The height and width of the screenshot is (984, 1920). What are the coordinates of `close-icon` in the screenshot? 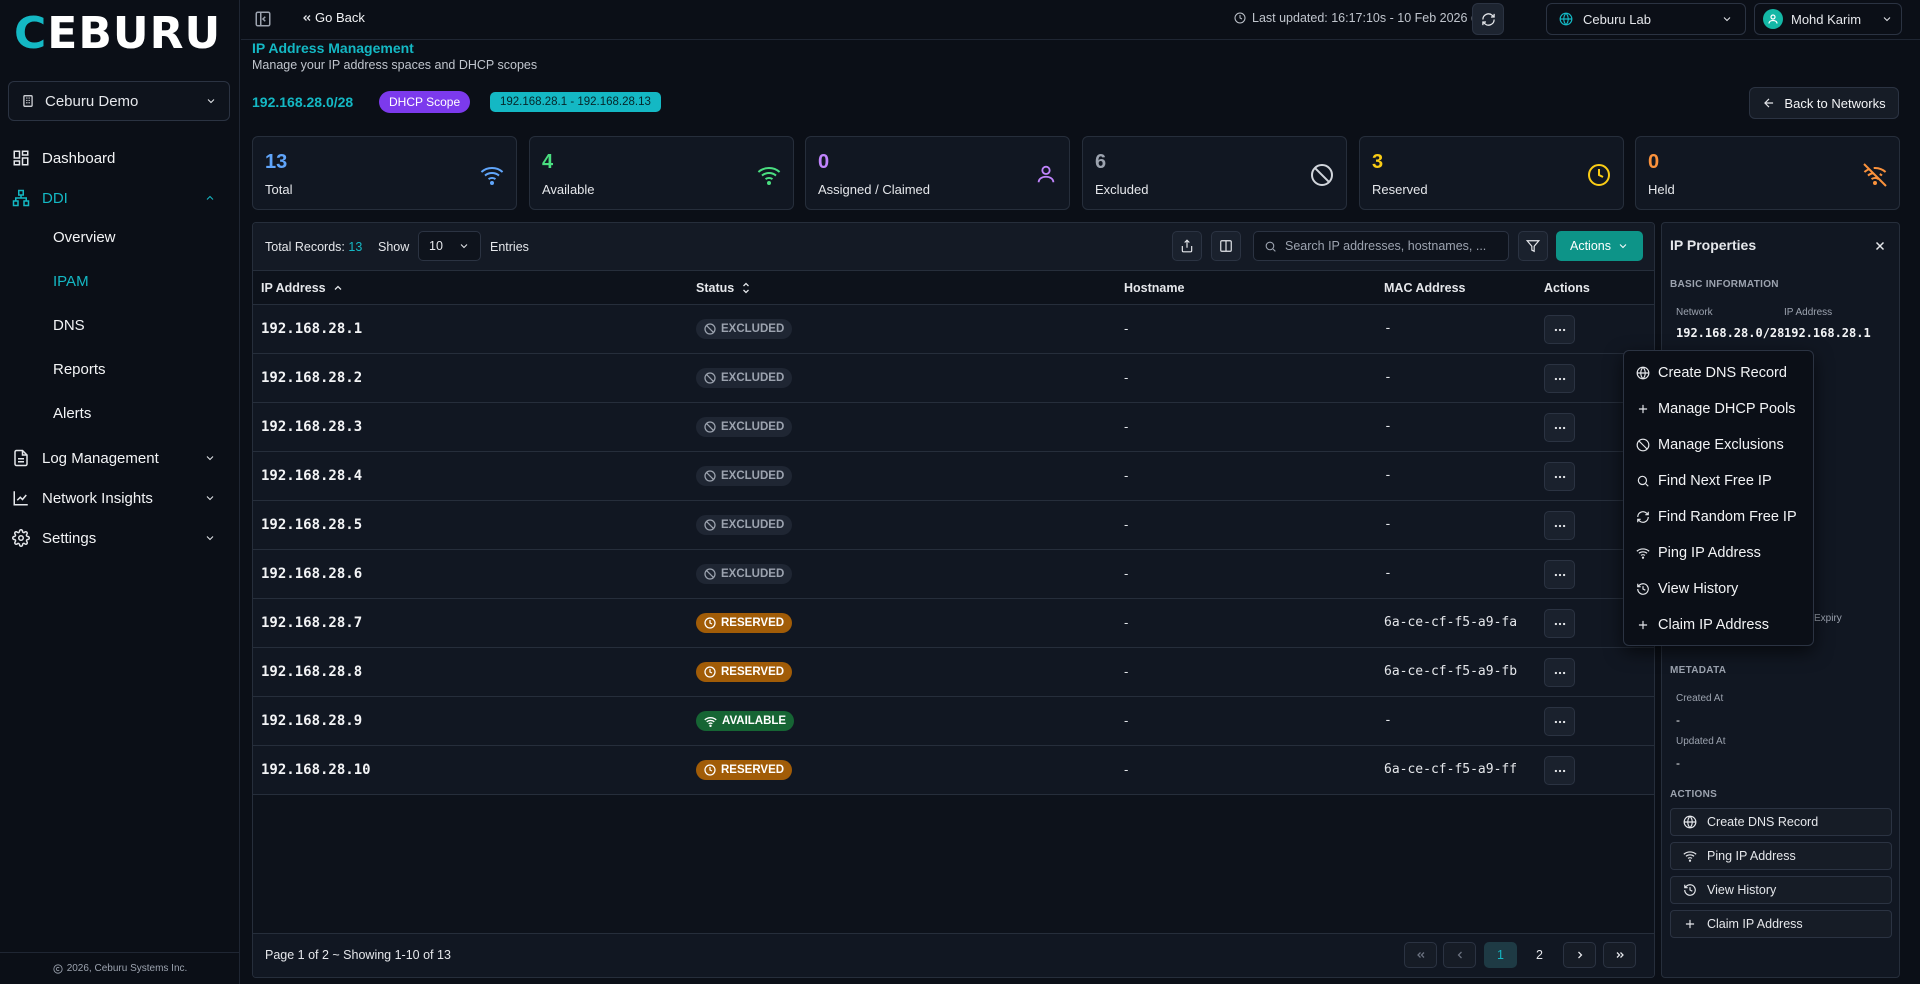 It's located at (1880, 246).